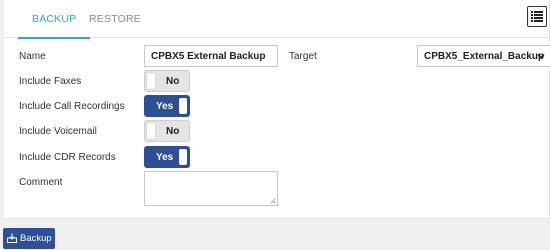  I want to click on tab-backup: BACKUP, so click(54, 26).